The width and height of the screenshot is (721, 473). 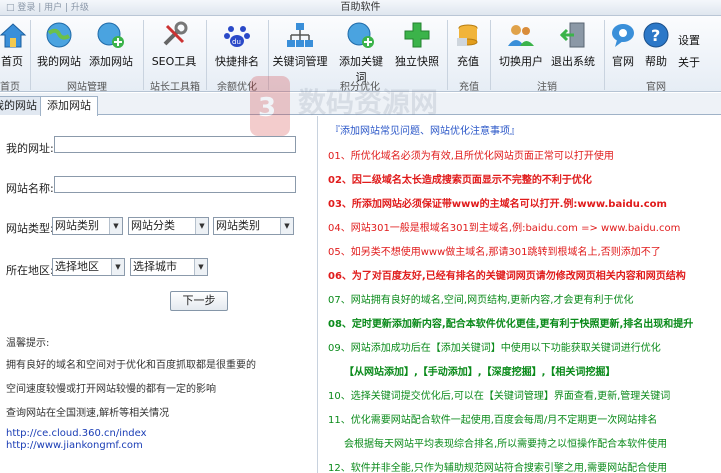 What do you see at coordinates (468, 61) in the screenshot?
I see `recharge-label: 充值` at bounding box center [468, 61].